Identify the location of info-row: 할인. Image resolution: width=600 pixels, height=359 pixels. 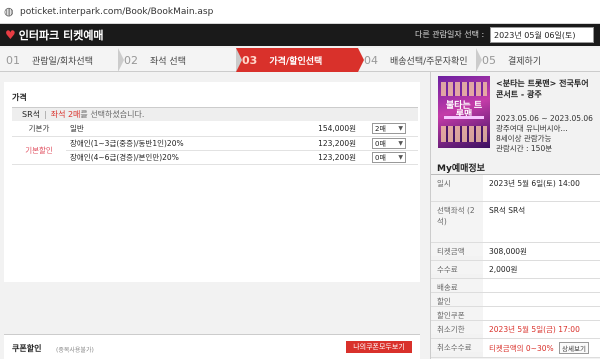
(515, 300).